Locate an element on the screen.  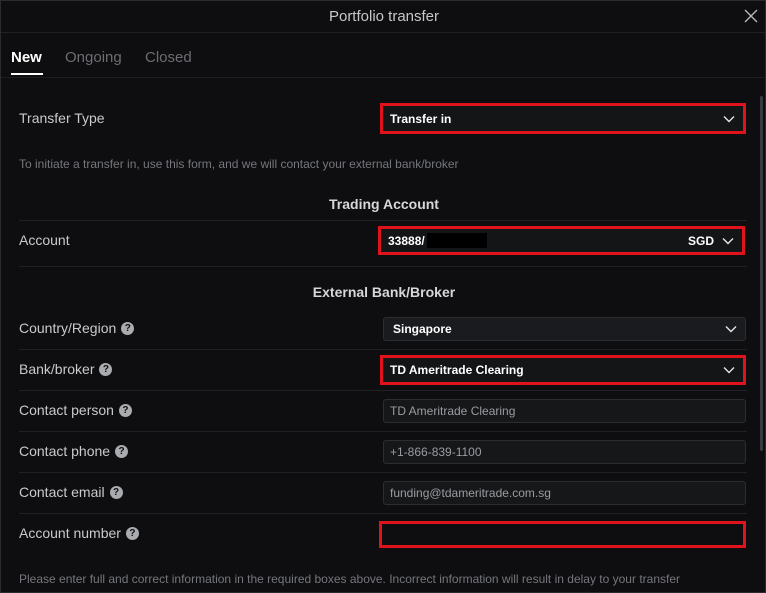
account-number-field is located at coordinates (562, 534).